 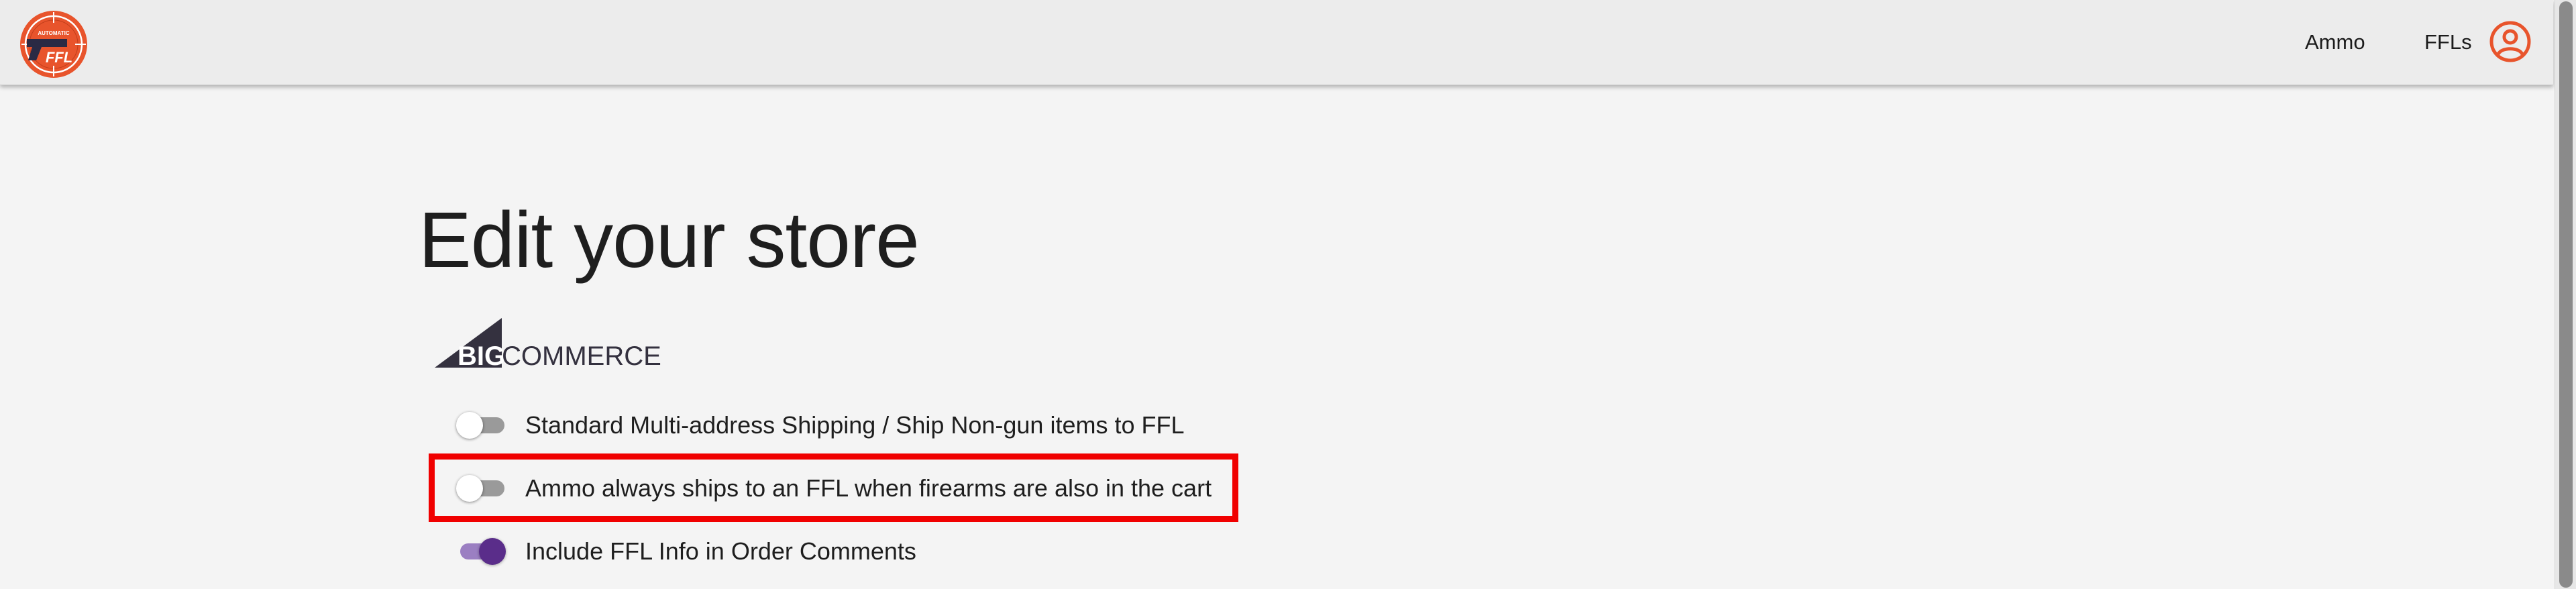 I want to click on include-ffl-info-label: Include FFL Info in Order Comments, so click(x=720, y=551).